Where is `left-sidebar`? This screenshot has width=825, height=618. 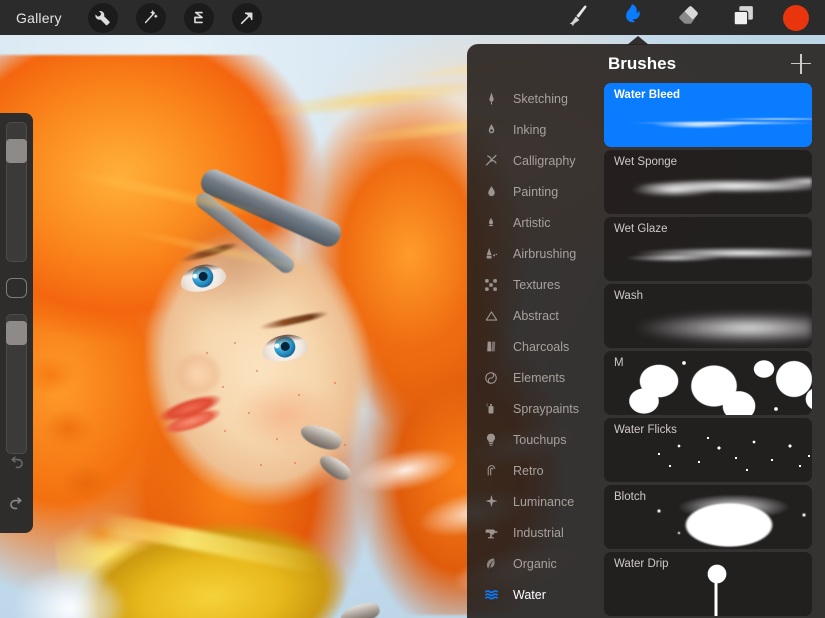 left-sidebar is located at coordinates (16, 323).